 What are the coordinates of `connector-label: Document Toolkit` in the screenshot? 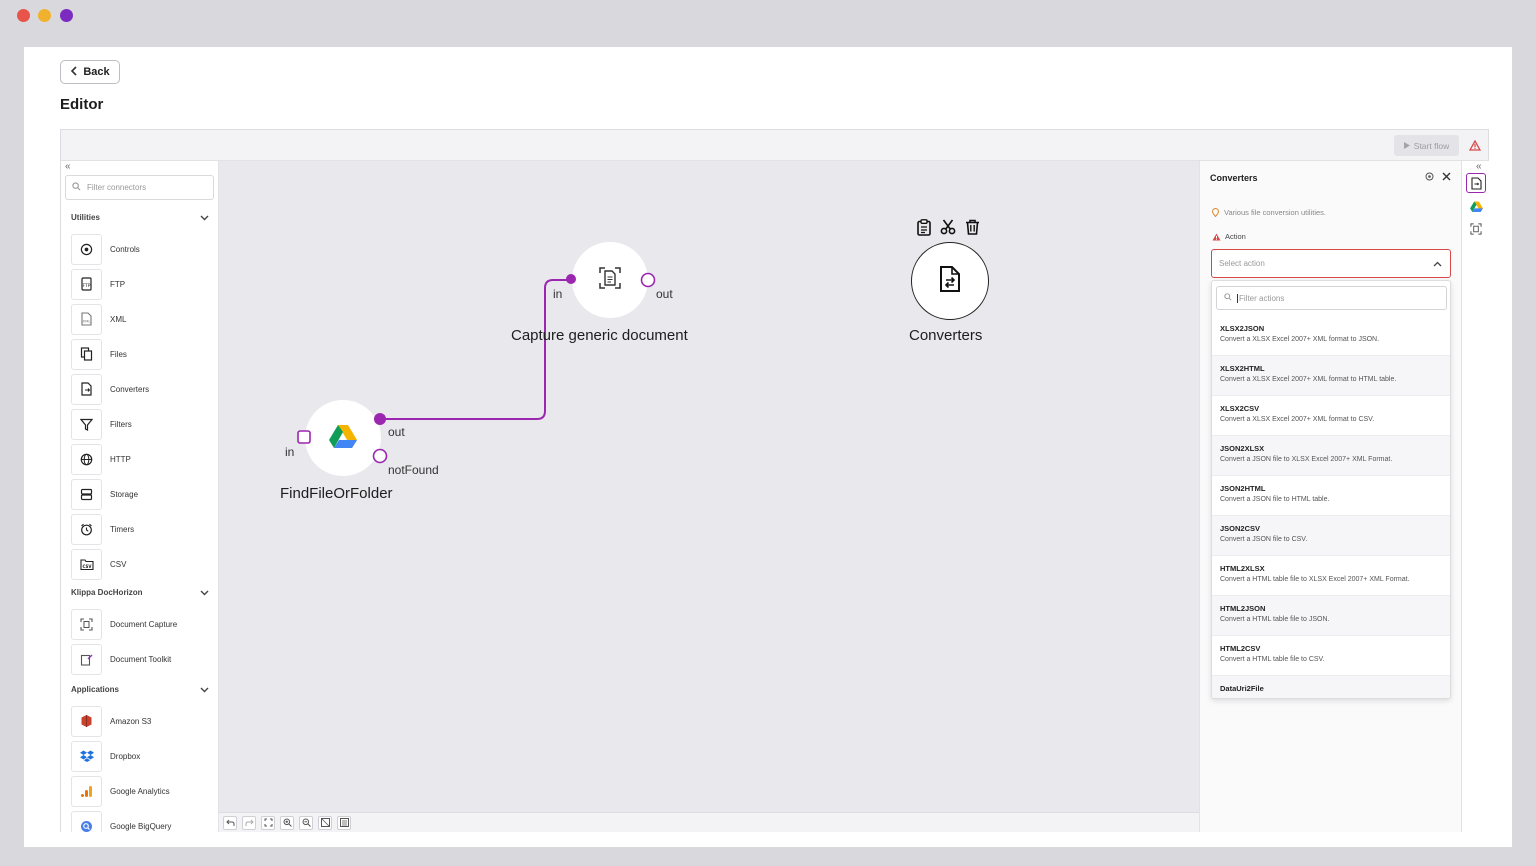 It's located at (141, 659).